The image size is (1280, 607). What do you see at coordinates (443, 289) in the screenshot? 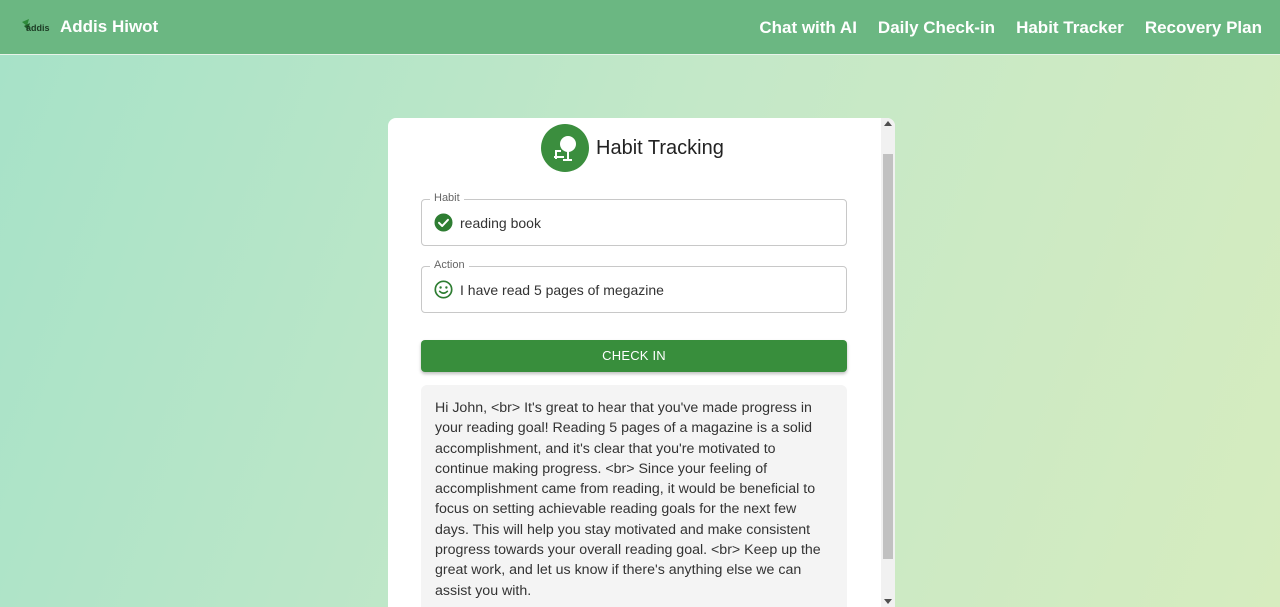
I see `smiley-icon` at bounding box center [443, 289].